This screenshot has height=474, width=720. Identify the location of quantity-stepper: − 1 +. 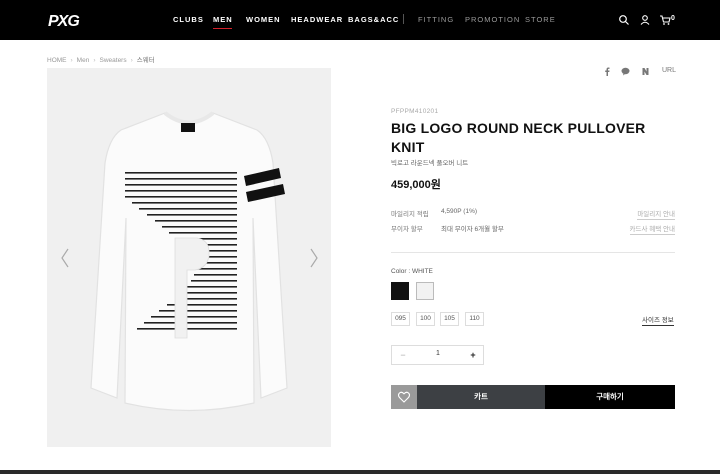
(437, 355).